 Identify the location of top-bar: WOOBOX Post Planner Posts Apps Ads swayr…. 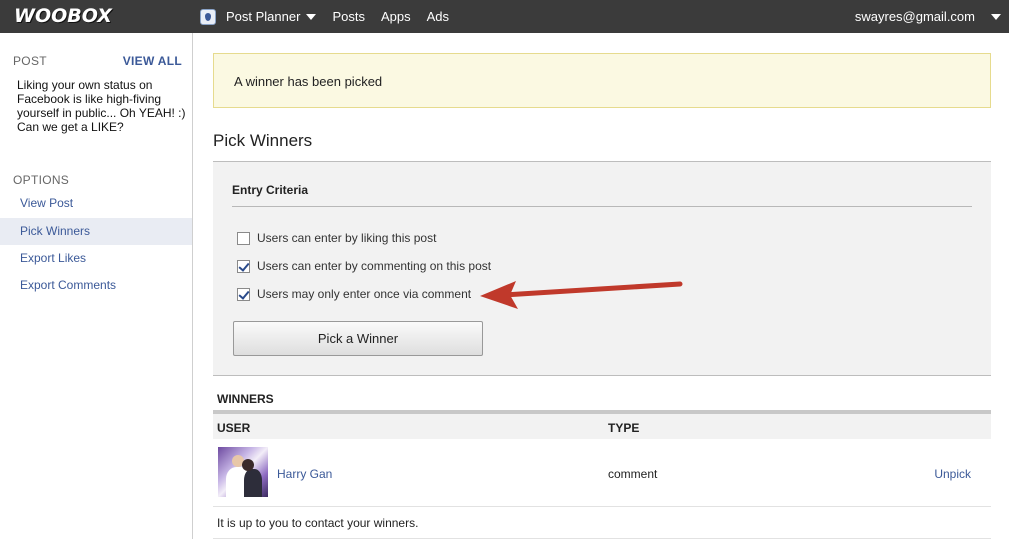
(504, 16).